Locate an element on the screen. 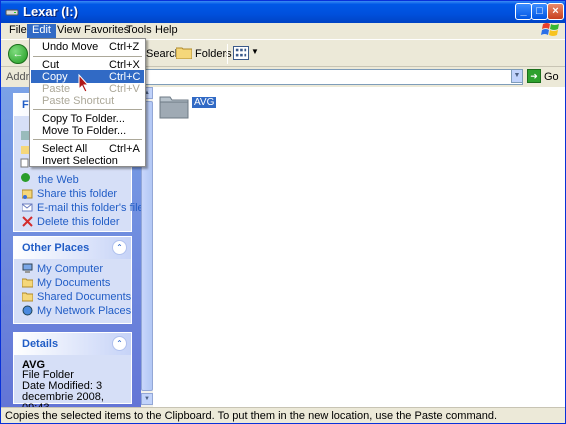 The height and width of the screenshot is (424, 566). network-icon is located at coordinates (27, 310).